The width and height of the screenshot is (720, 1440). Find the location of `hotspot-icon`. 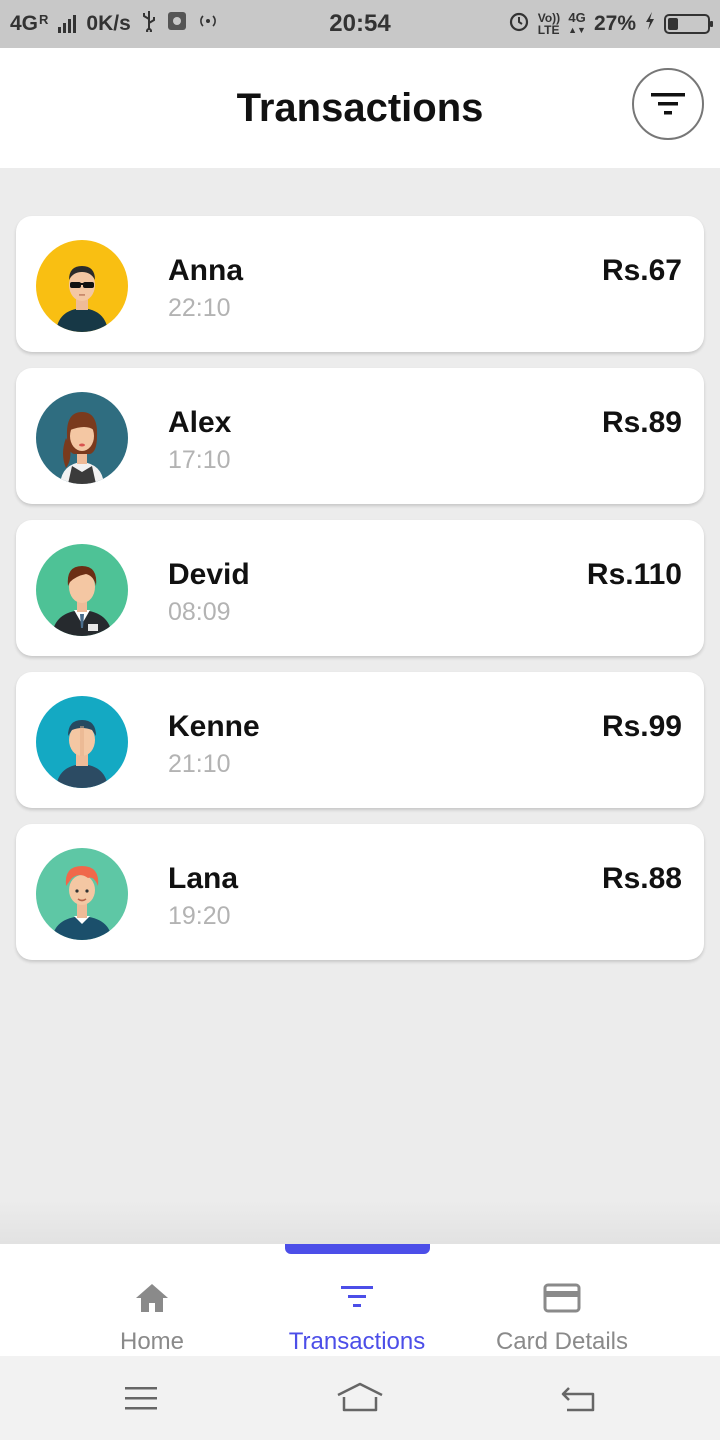

hotspot-icon is located at coordinates (208, 24).